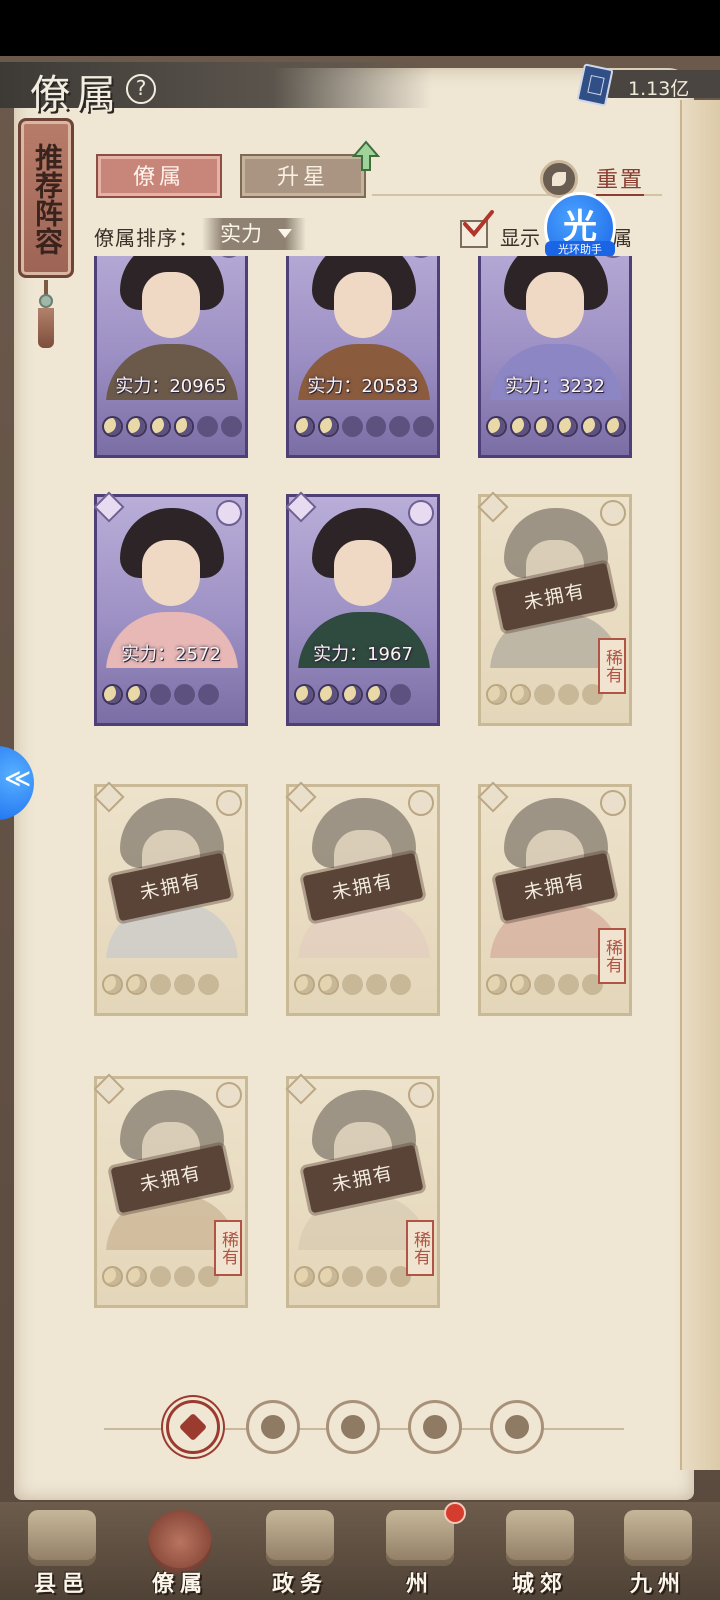  What do you see at coordinates (254, 234) in the screenshot?
I see `sort-dropdown: 实力` at bounding box center [254, 234].